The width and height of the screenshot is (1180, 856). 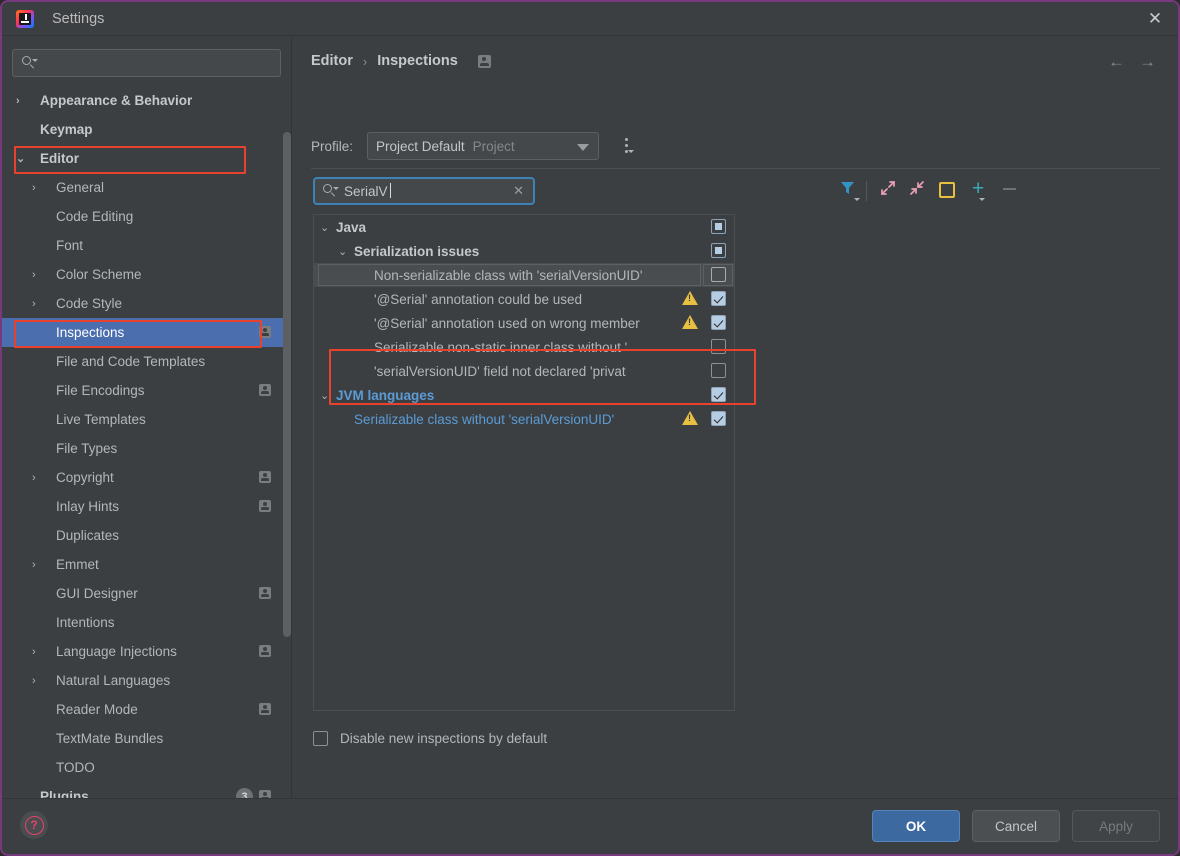 I want to click on sidebar-item-file-and-code-templates: File and Code Templates, so click(x=146, y=361).